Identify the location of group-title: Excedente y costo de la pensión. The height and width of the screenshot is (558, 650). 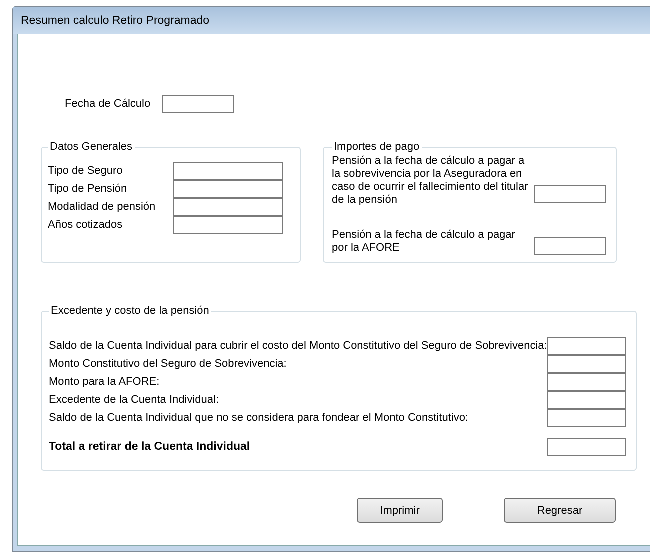
(130, 311).